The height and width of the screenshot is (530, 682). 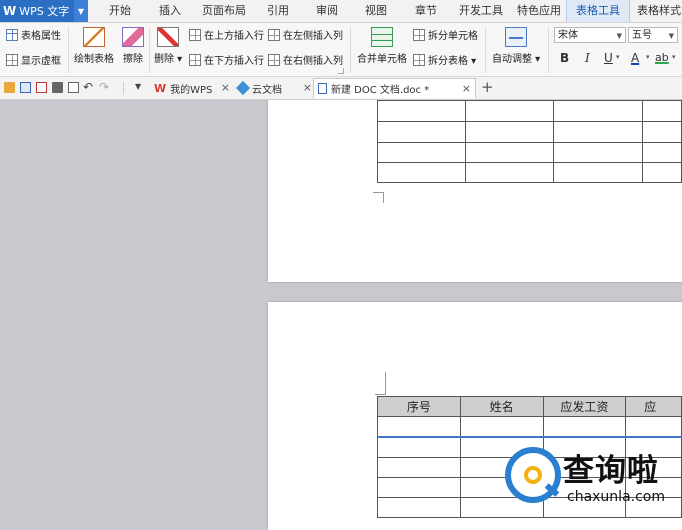 What do you see at coordinates (123, 88) in the screenshot?
I see `separator` at bounding box center [123, 88].